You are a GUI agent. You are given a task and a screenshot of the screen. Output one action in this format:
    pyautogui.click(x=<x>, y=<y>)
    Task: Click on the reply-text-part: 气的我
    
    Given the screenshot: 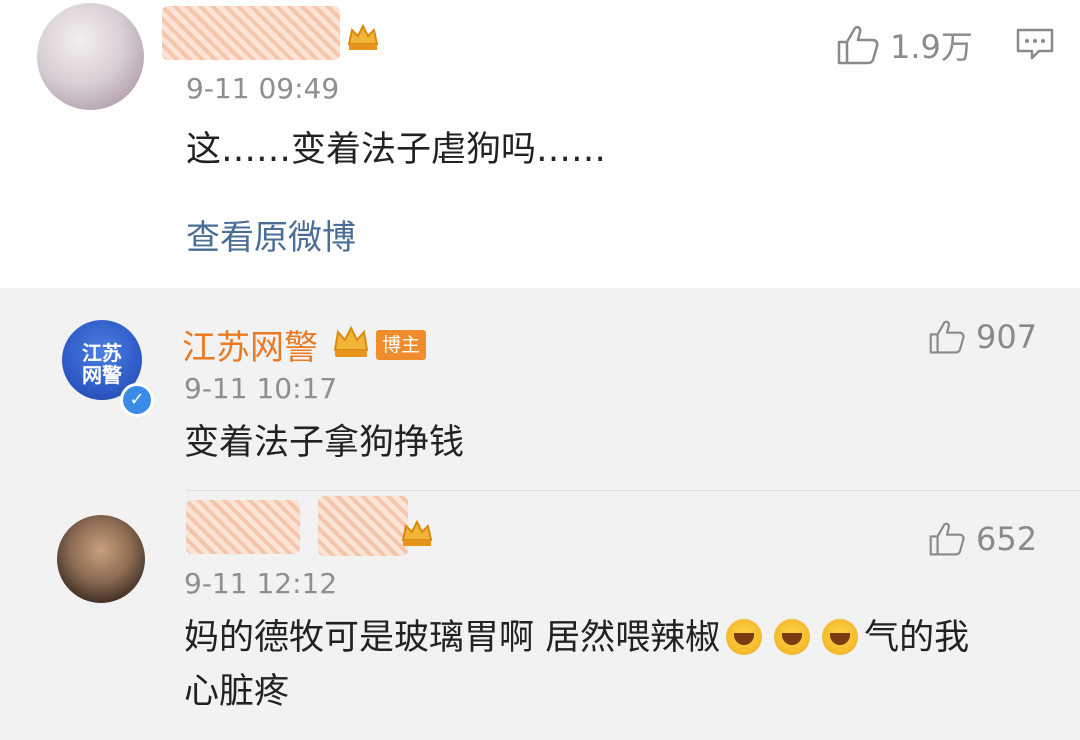 What is the action you would take?
    pyautogui.click(x=917, y=638)
    